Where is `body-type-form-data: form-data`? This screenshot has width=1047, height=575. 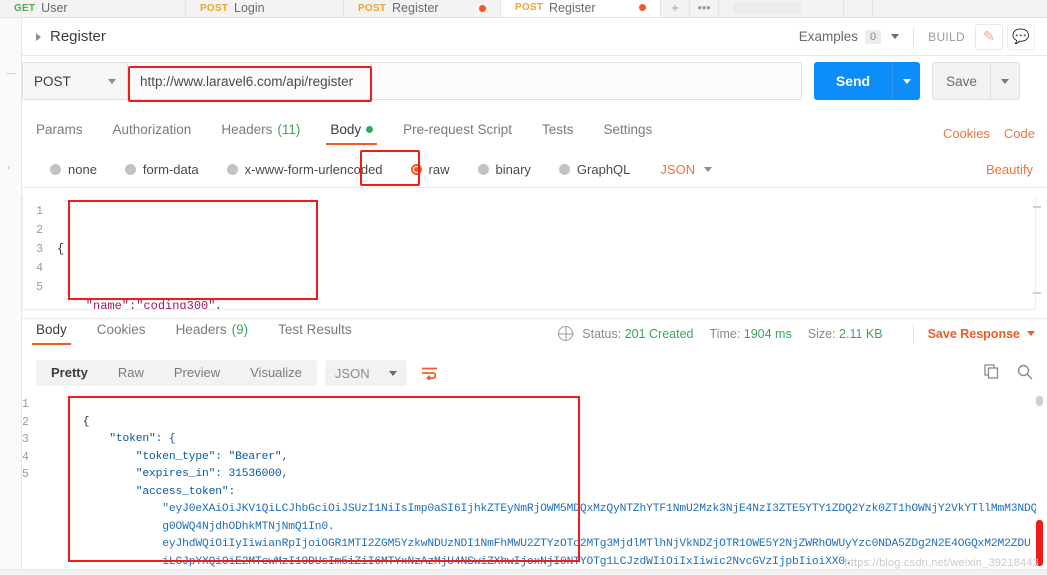
body-type-form-data: form-data is located at coordinates (161, 169).